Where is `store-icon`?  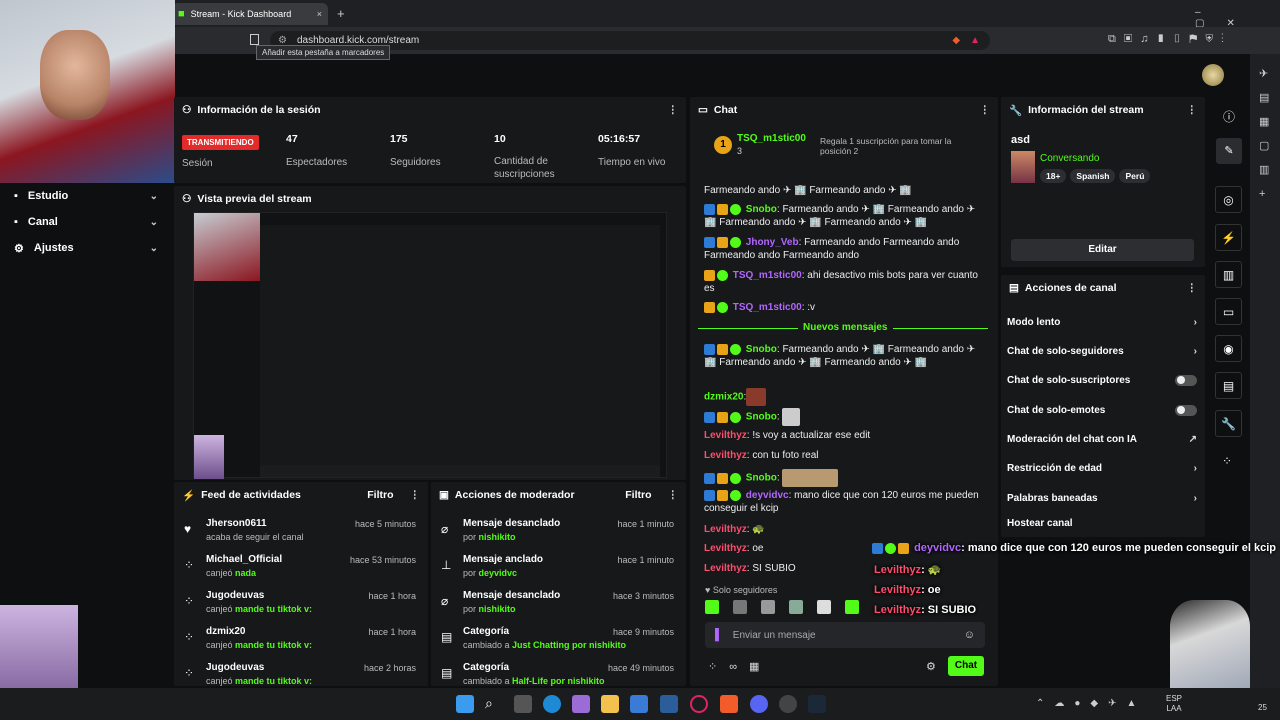 store-icon is located at coordinates (639, 704).